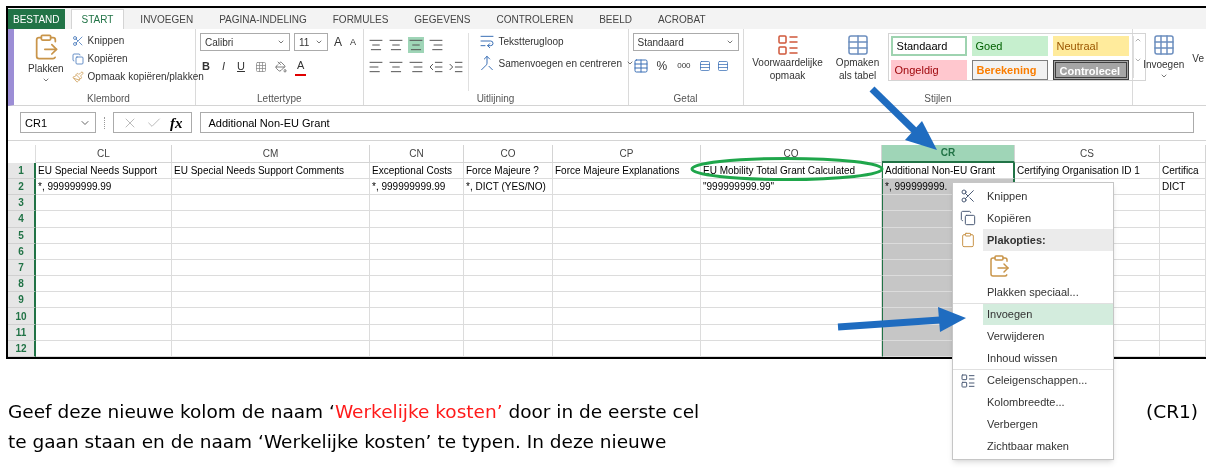  I want to click on group-label: Uitlijning, so click(495, 98).